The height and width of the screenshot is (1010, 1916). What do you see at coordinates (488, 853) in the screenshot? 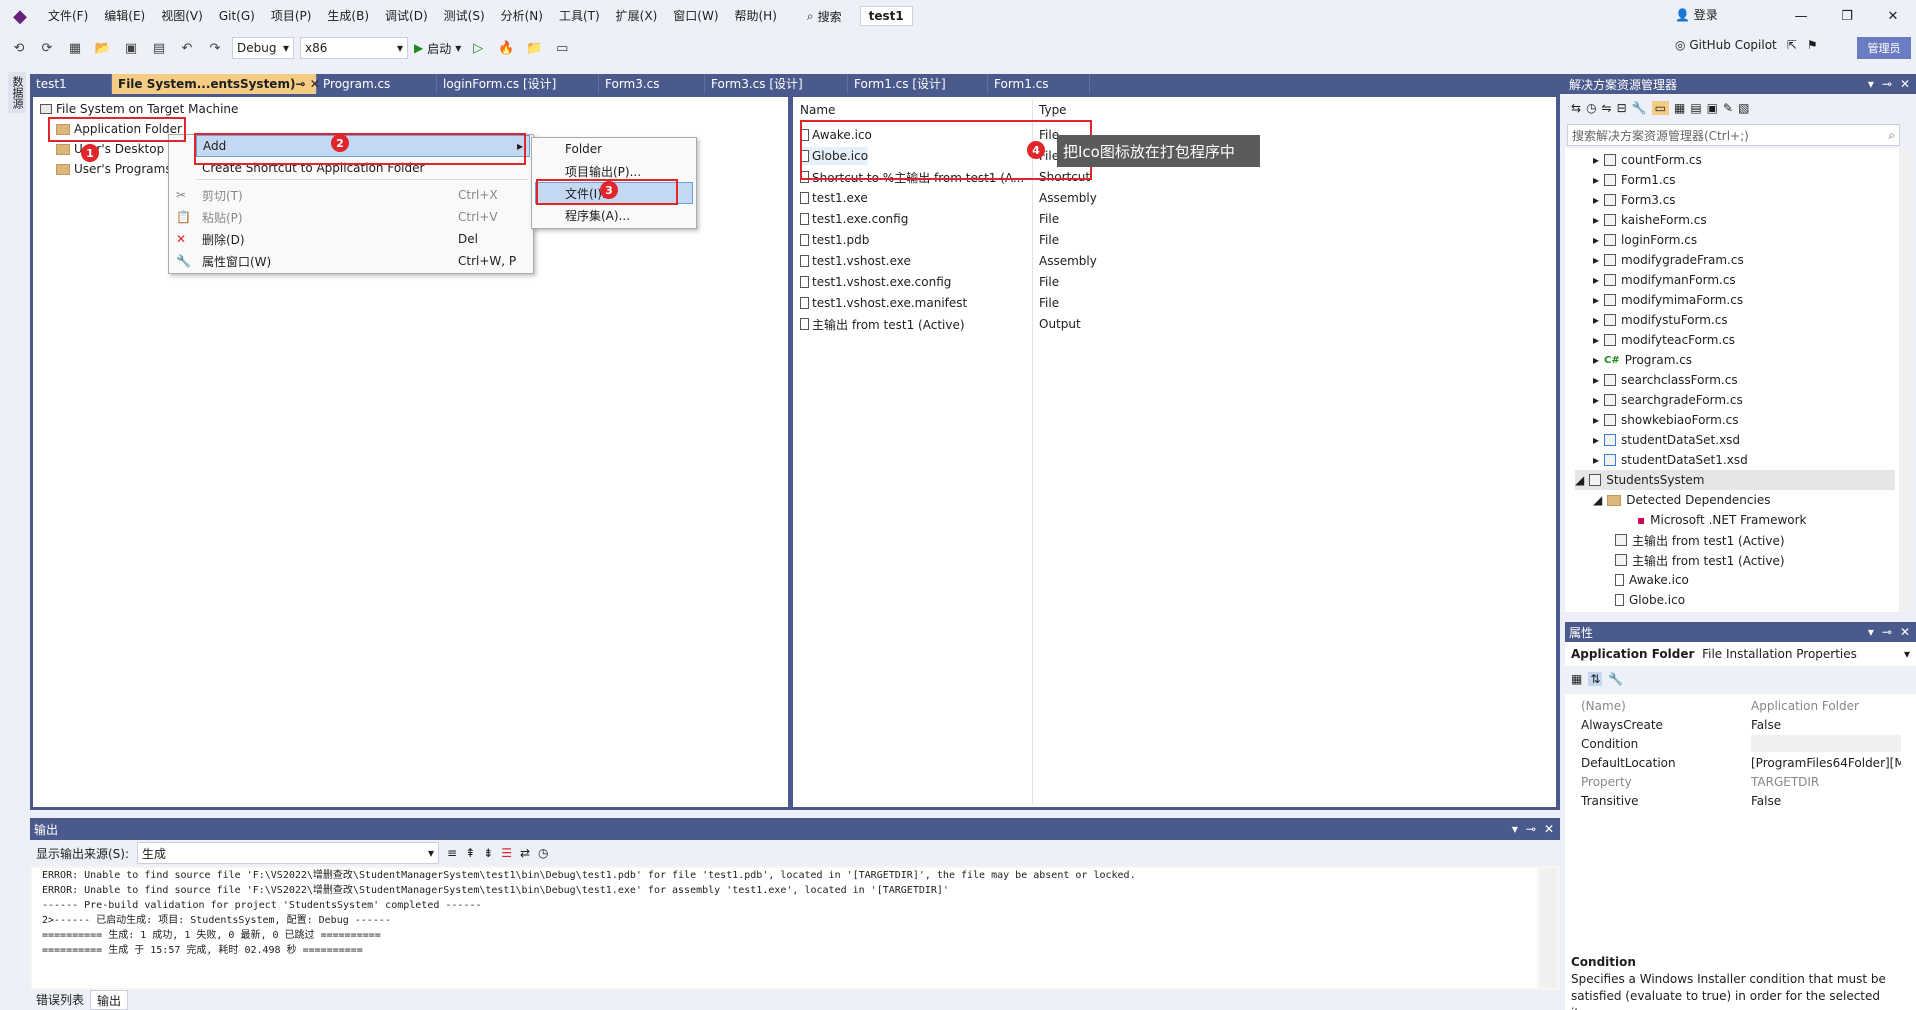
I see `next-message-icon: ⇟` at bounding box center [488, 853].